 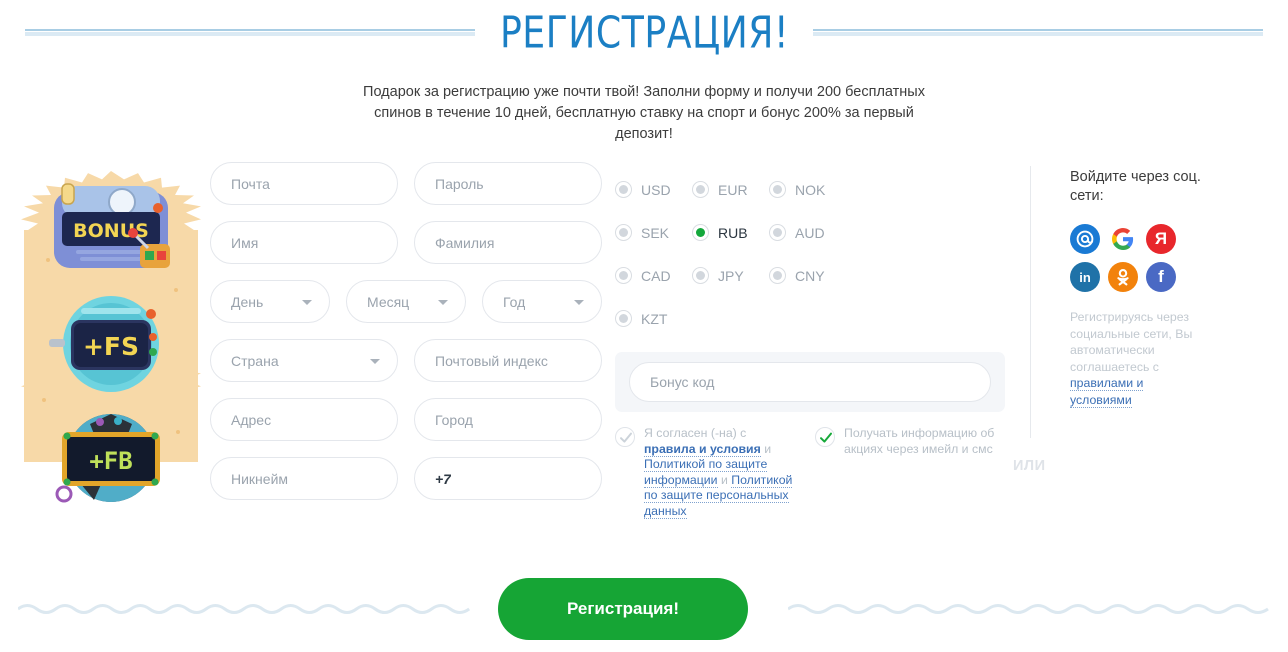 What do you see at coordinates (810, 382) in the screenshot?
I see `bonus-code-input: Бонус код` at bounding box center [810, 382].